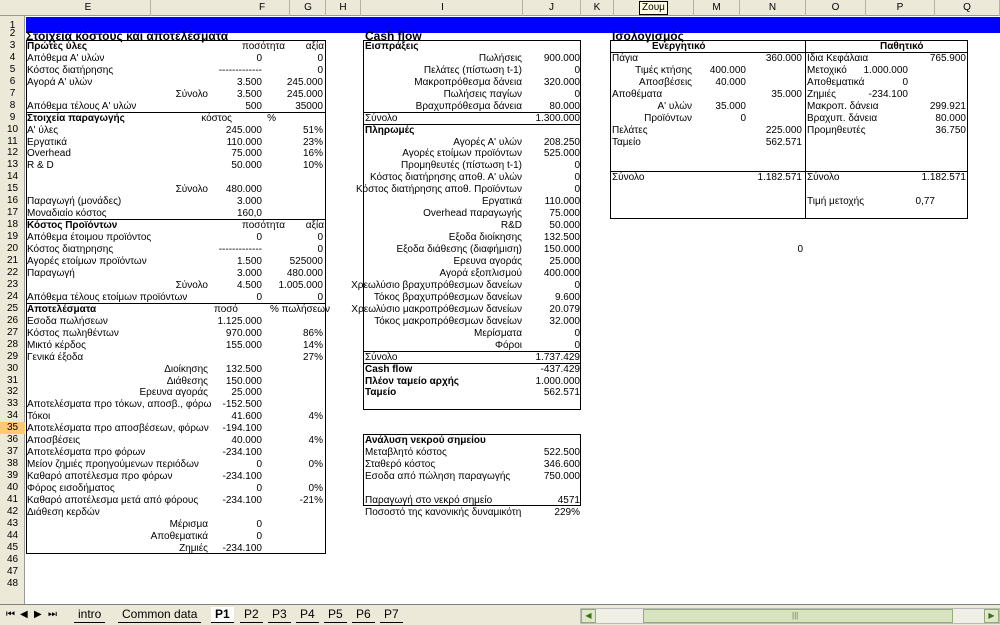  I want to click on row-header-6: 6, so click(12, 82).